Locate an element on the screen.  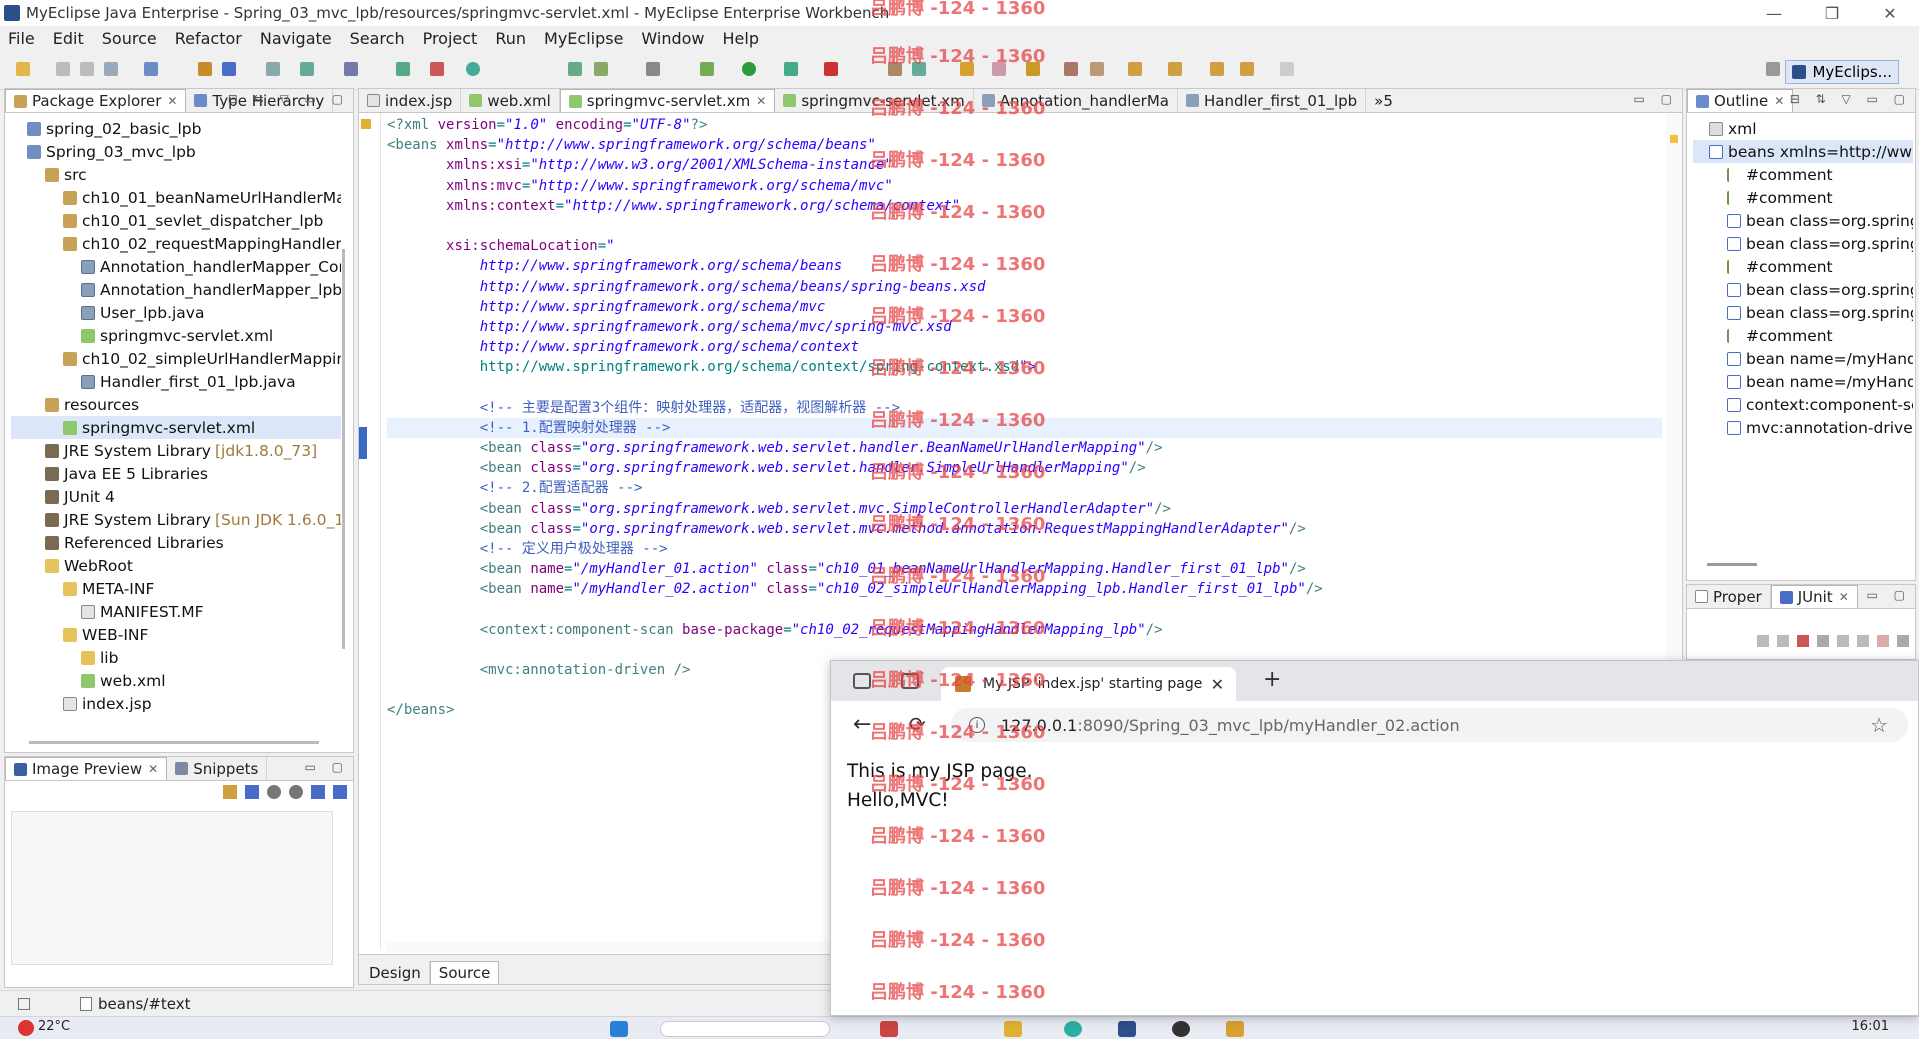
tree-node: Spring_03_mvc_lpb is located at coordinates (176, 151).